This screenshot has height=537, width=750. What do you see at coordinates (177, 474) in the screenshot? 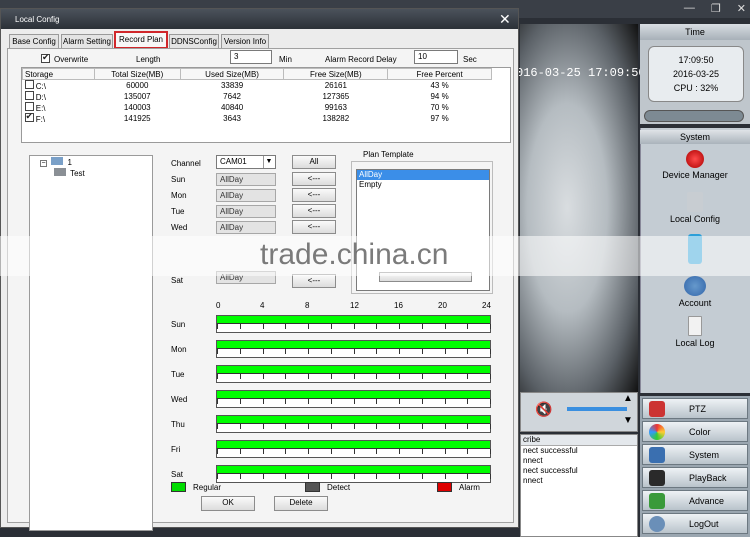
I see `timeline-day-label: Sat` at bounding box center [177, 474].